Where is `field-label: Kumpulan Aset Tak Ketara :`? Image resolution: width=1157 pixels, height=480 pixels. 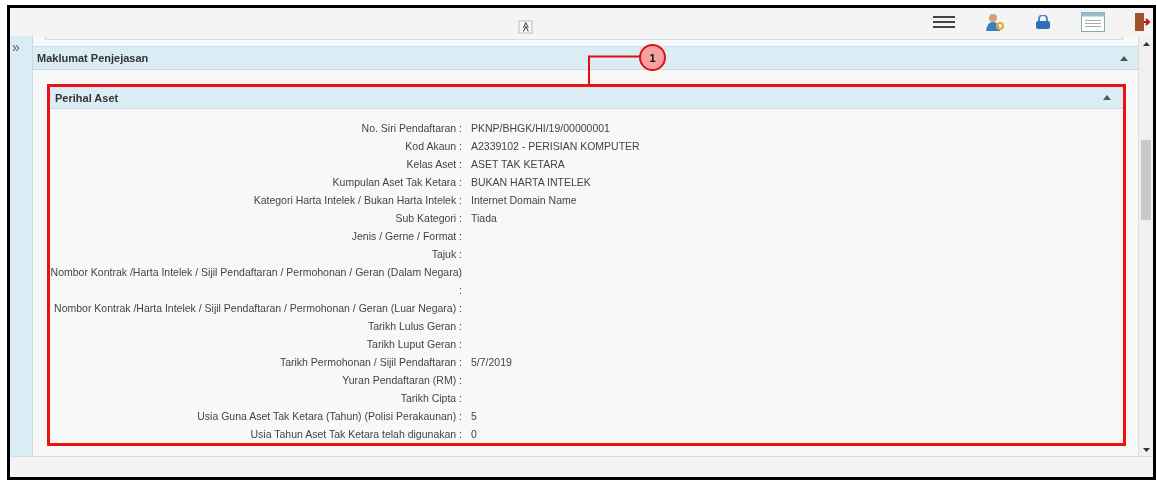
field-label: Kumpulan Aset Tak Ketara : is located at coordinates (396, 182).